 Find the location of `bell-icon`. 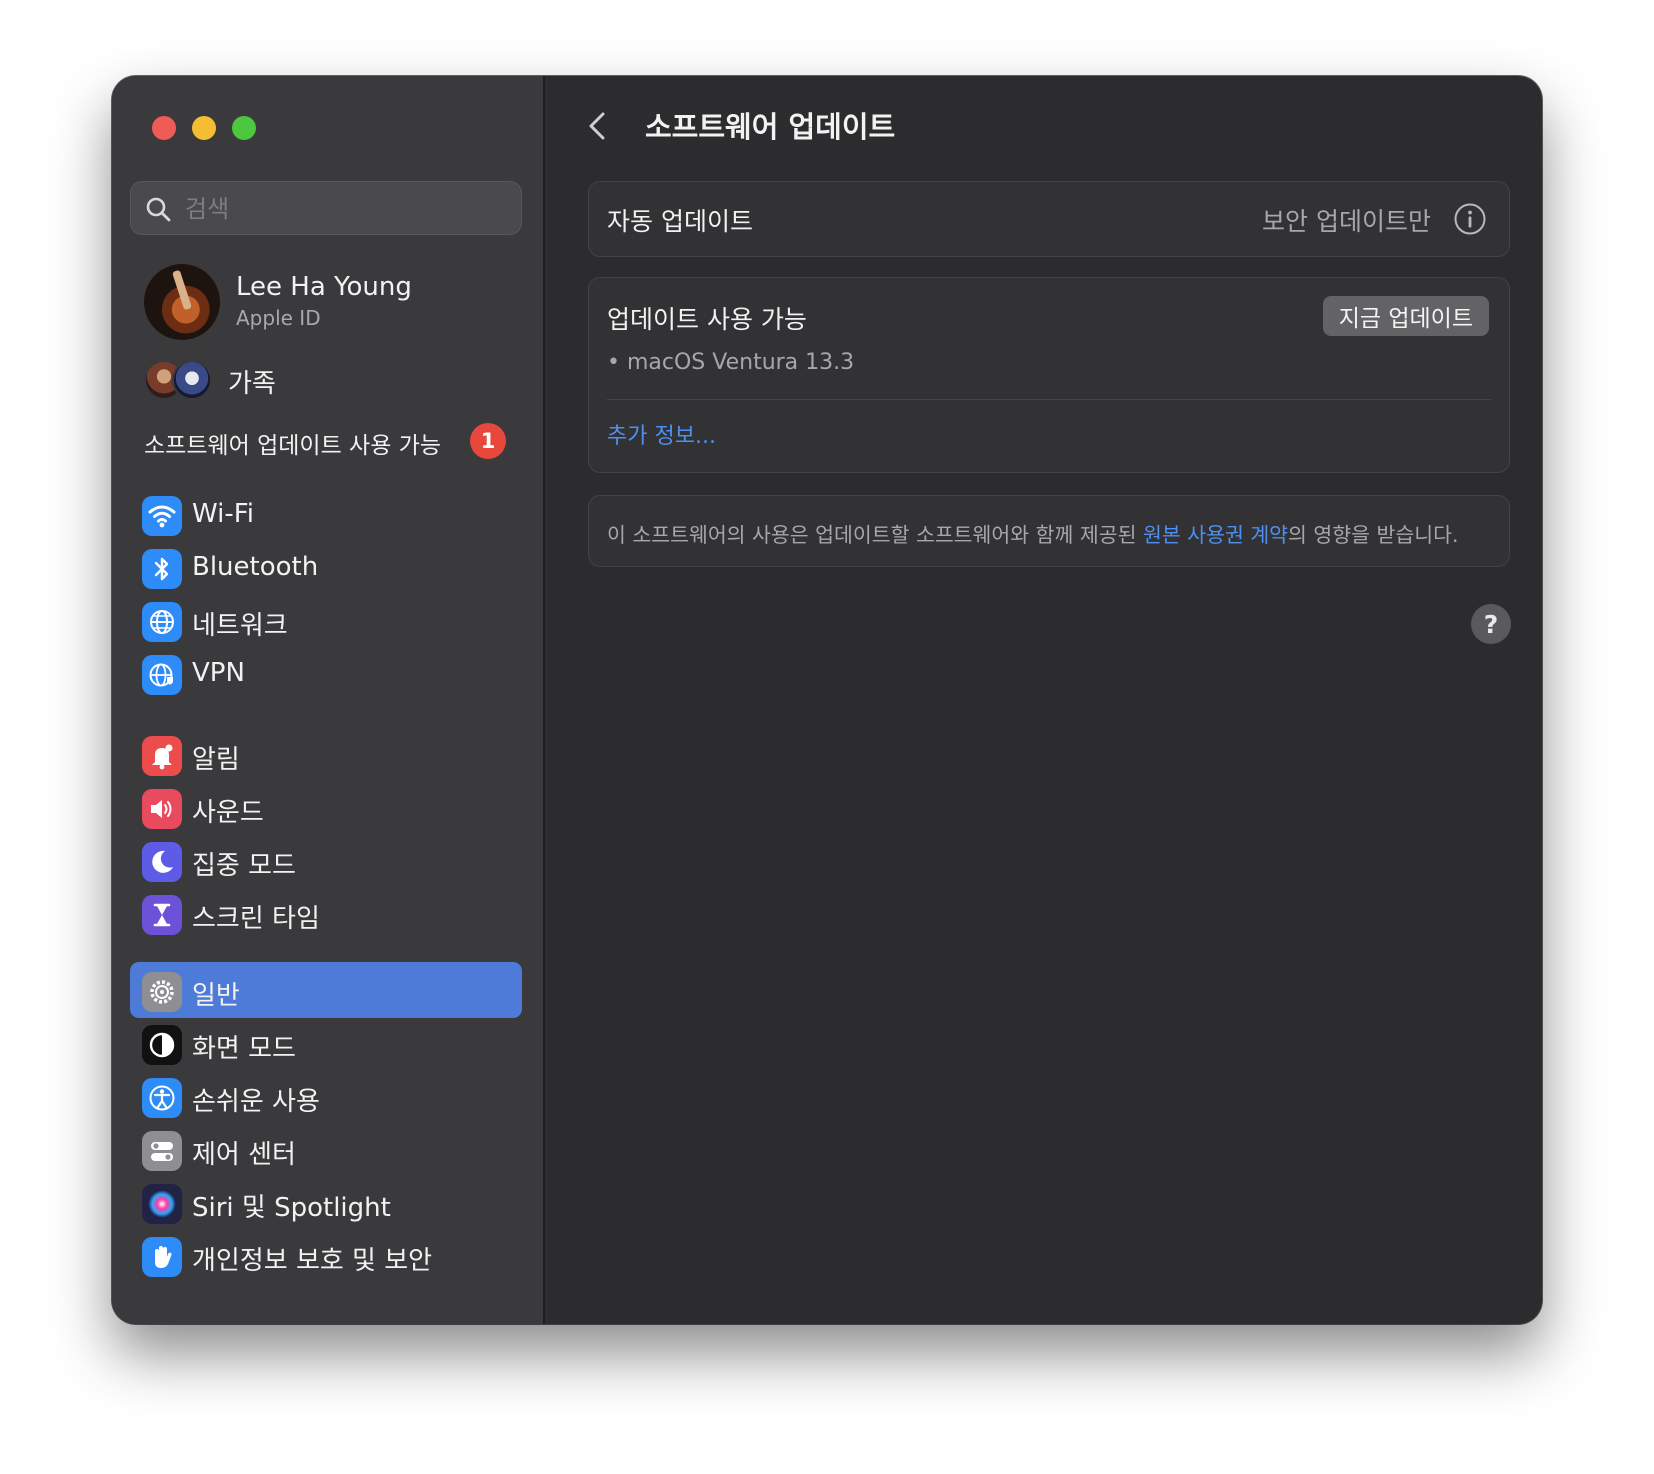

bell-icon is located at coordinates (162, 756).